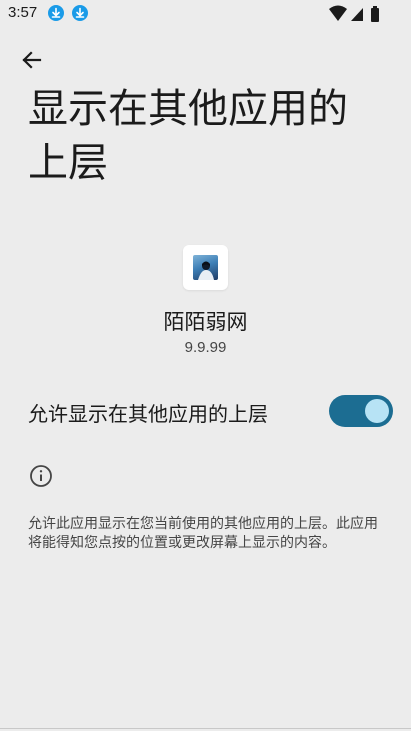  I want to click on permission-toggle-row: 允许显示在其他应用的上层, so click(205, 412).